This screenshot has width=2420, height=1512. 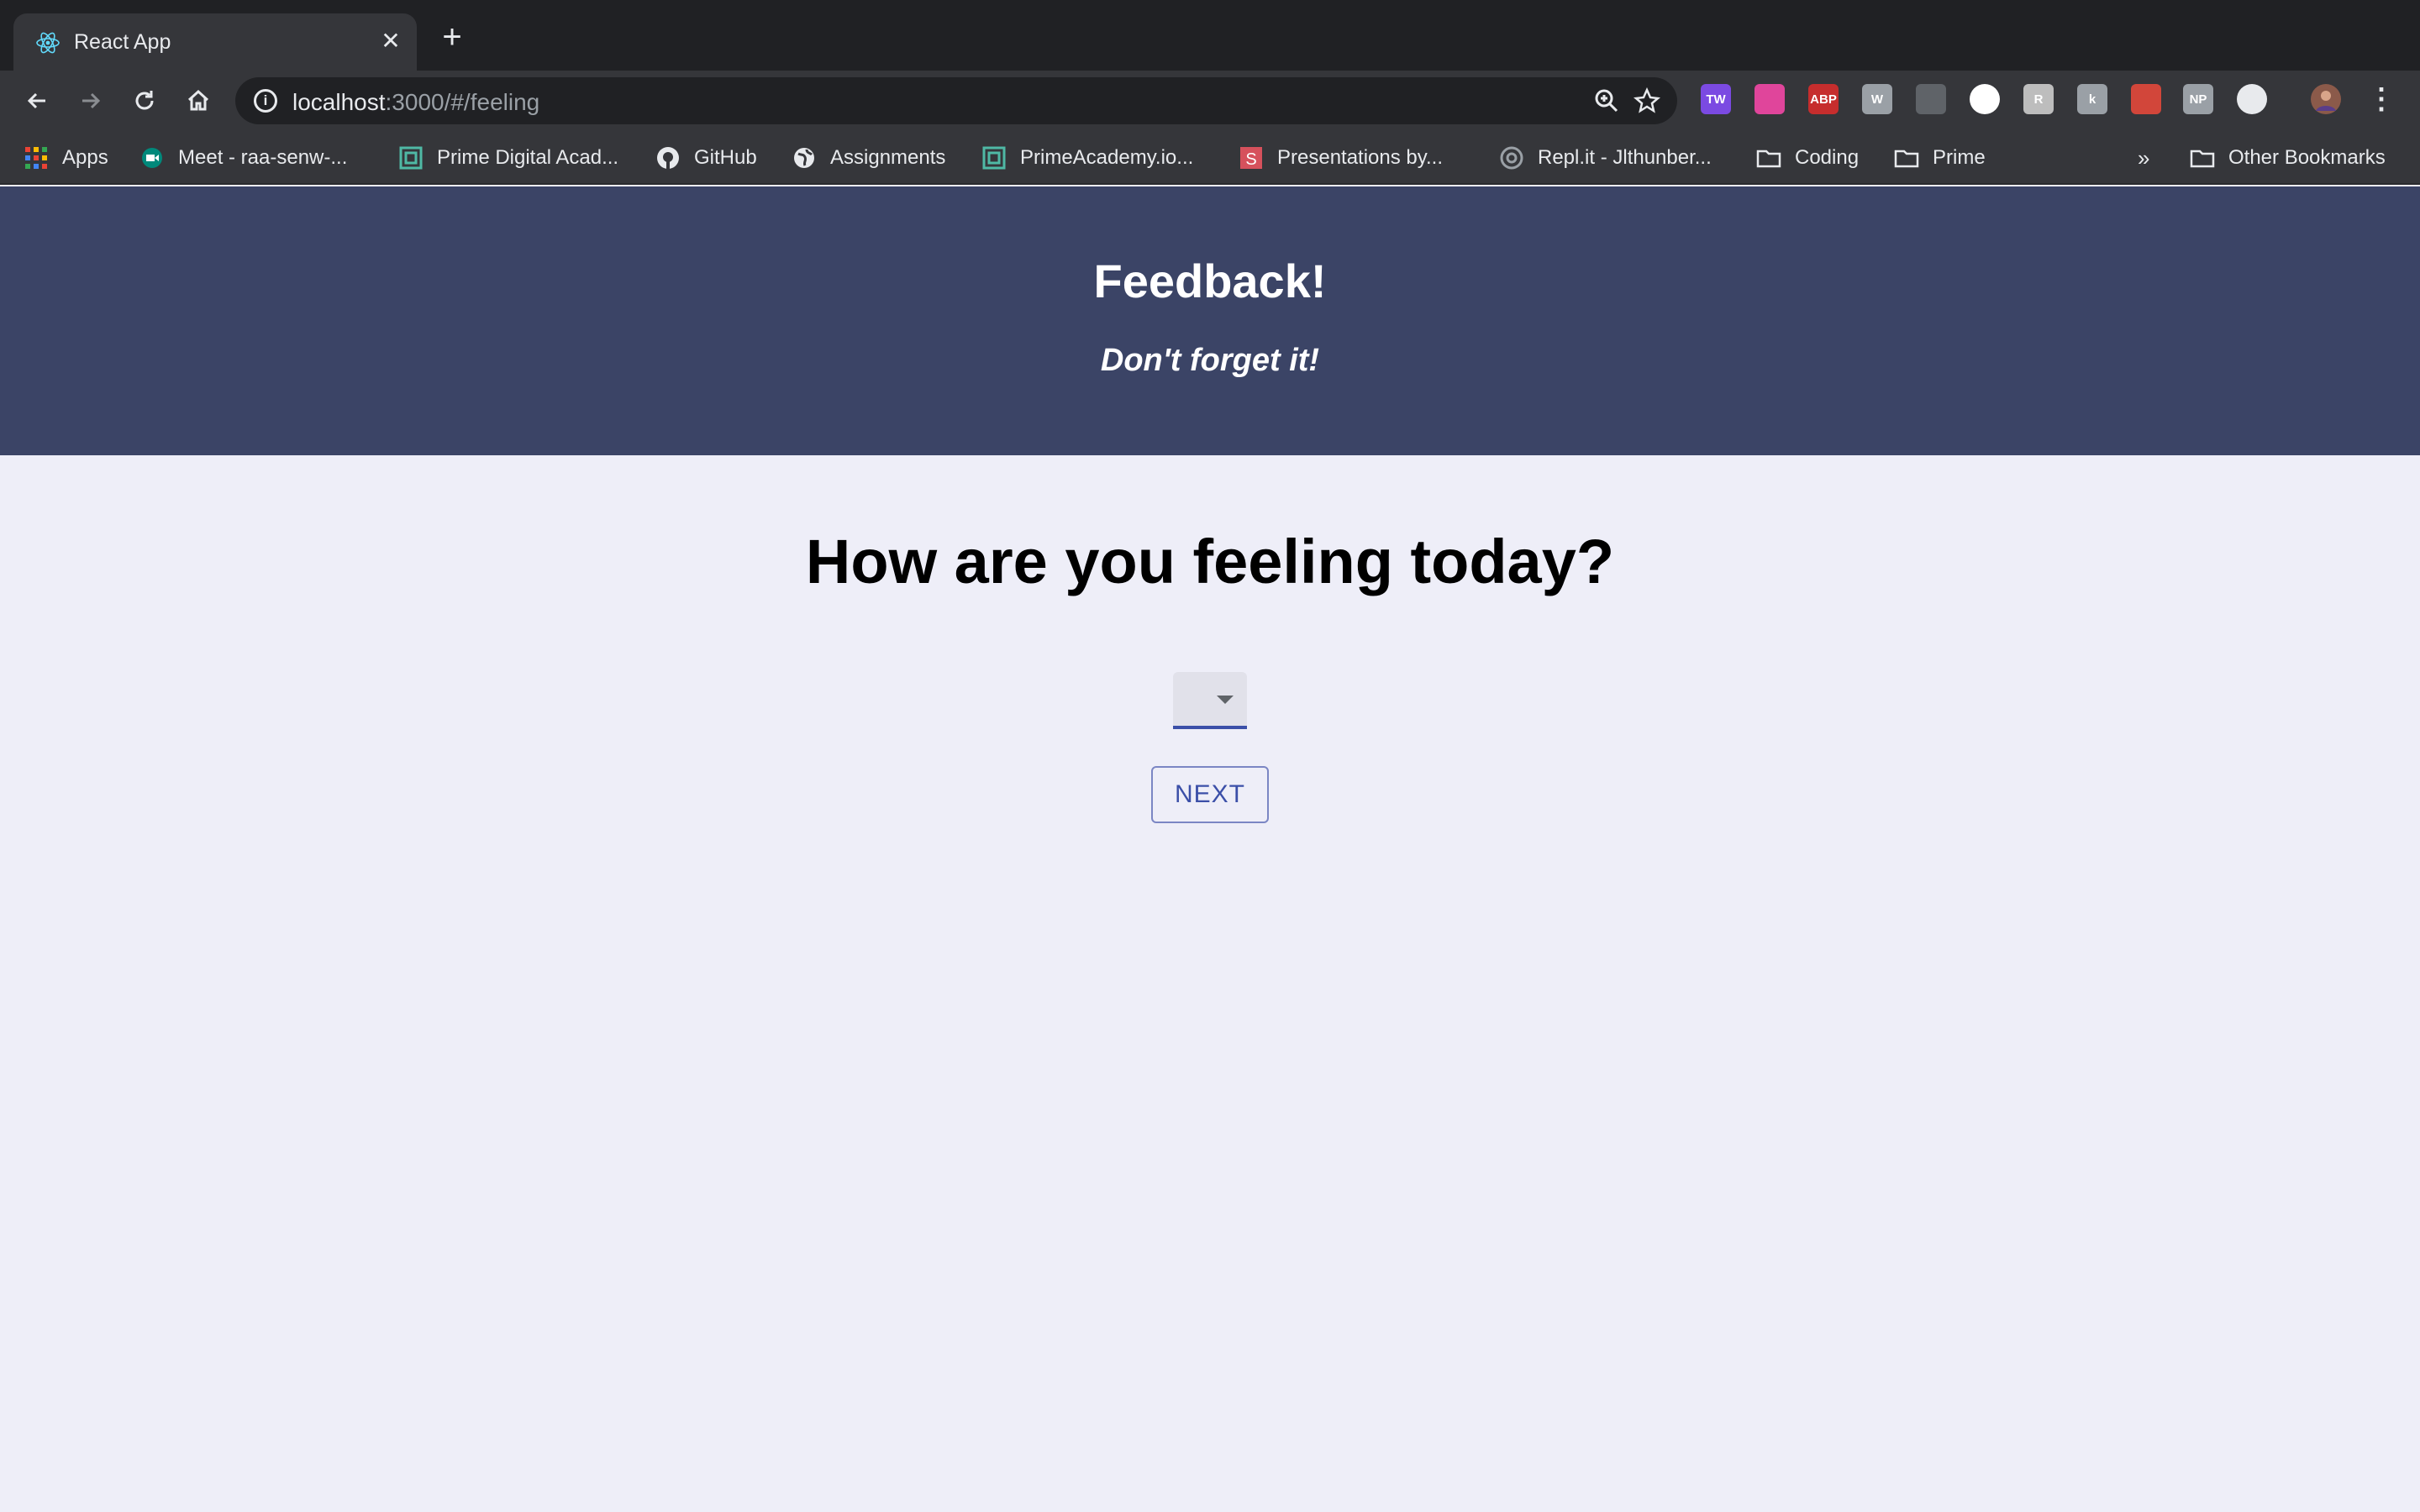 What do you see at coordinates (123, 42) in the screenshot?
I see `tab-title: React App` at bounding box center [123, 42].